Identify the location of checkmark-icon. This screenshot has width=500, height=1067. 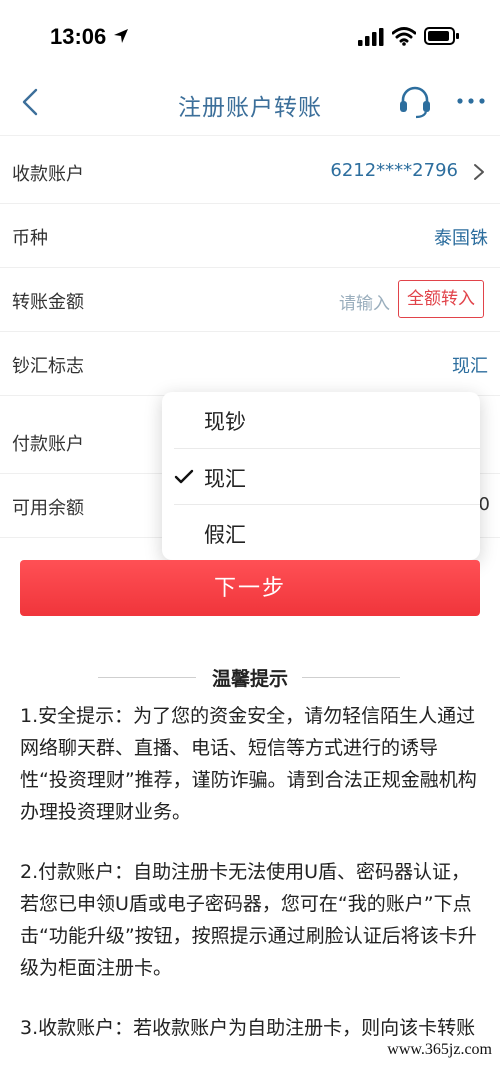
(184, 477).